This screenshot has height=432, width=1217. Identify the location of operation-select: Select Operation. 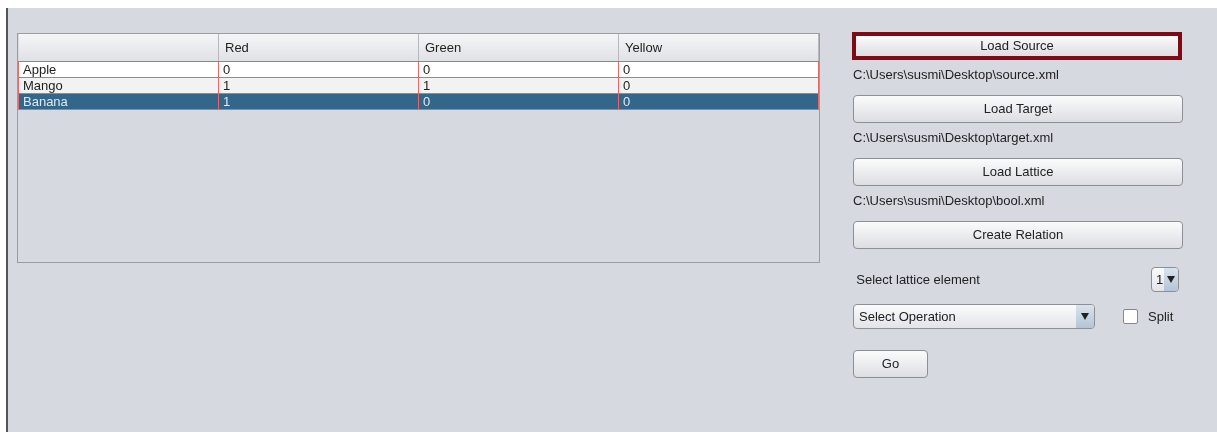
(974, 316).